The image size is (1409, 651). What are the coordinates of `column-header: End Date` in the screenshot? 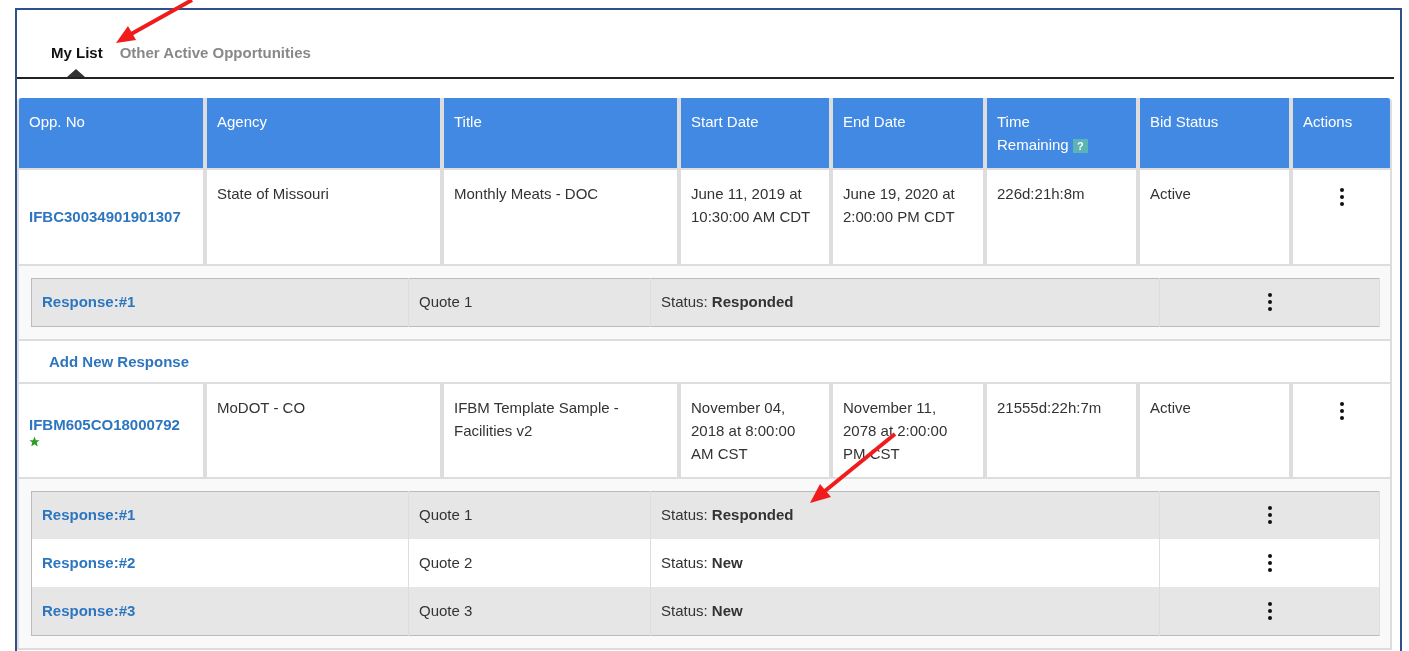 It's located at (908, 133).